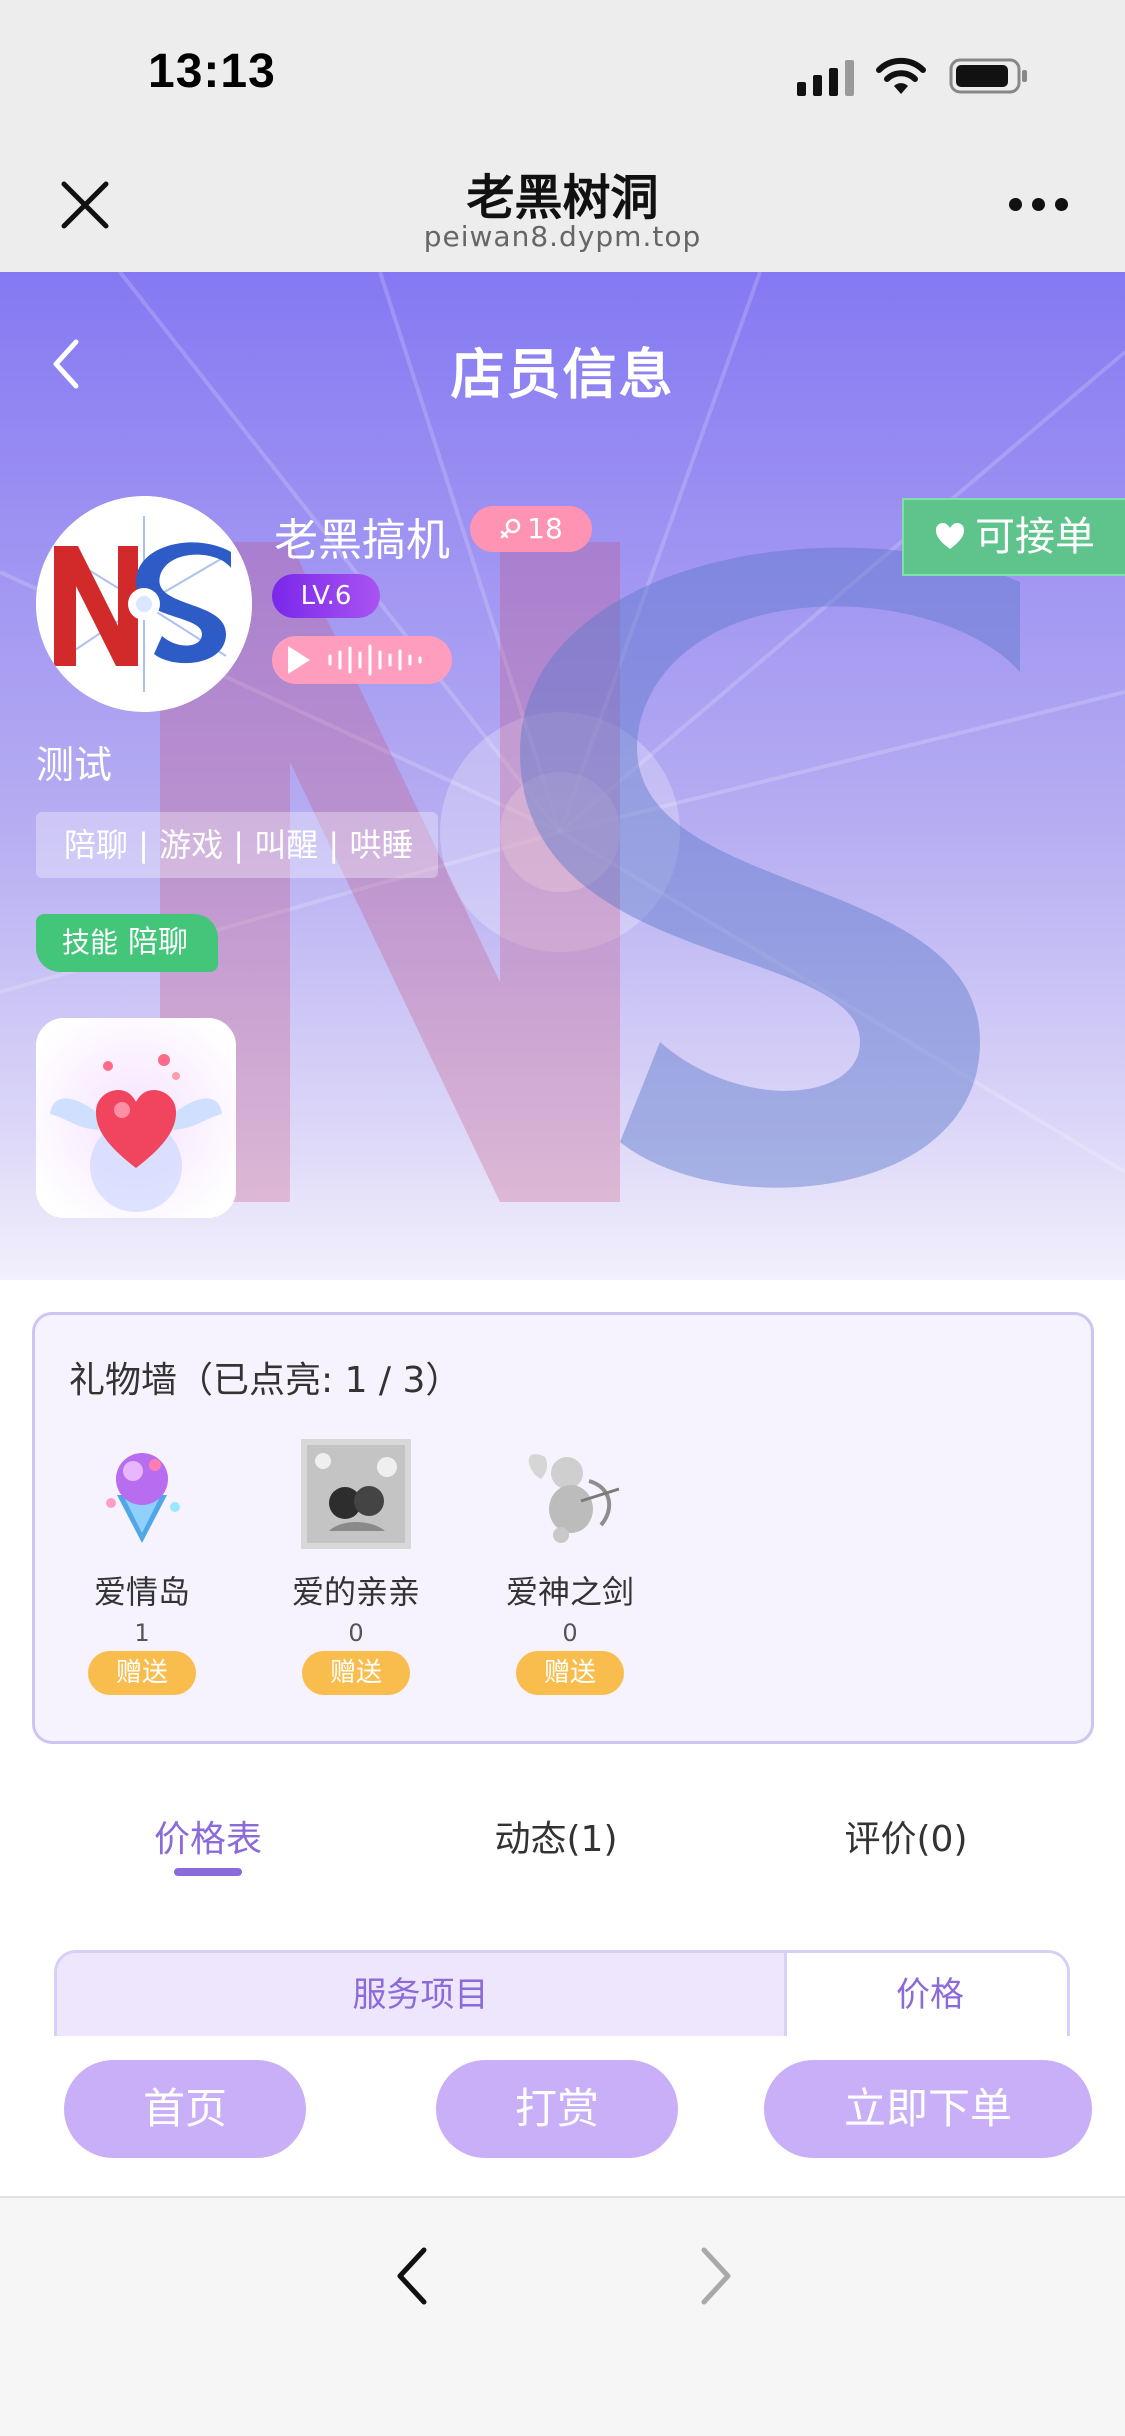  I want to click on avatar-logo-image, so click(144, 604).